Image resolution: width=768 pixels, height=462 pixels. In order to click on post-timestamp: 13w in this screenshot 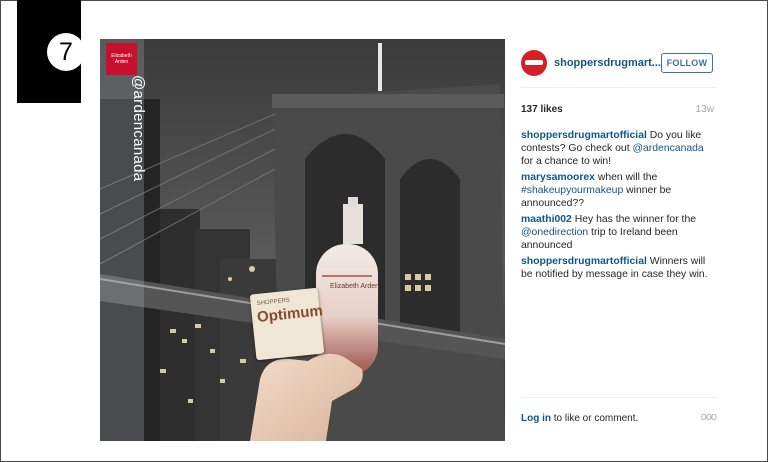, I will do `click(702, 109)`.